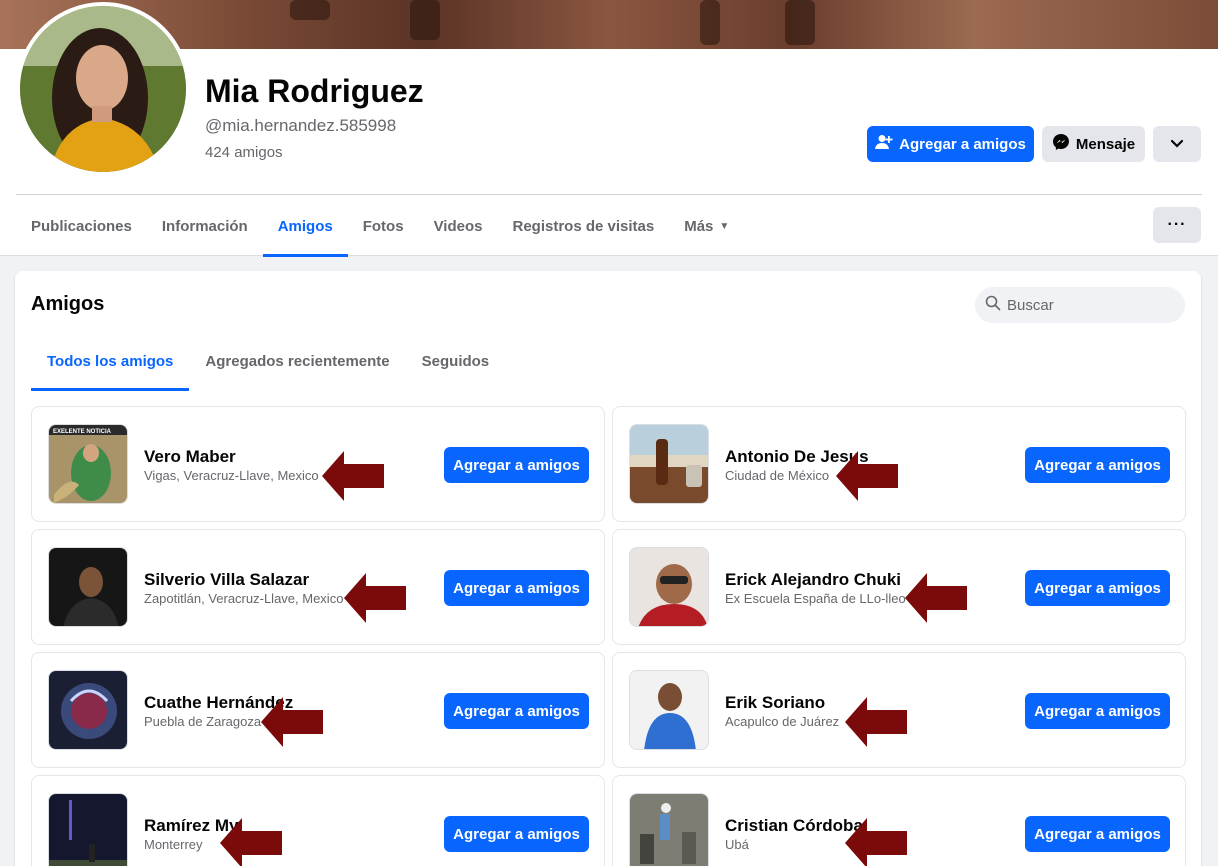 The width and height of the screenshot is (1218, 866). I want to click on subtab-label: Todos los amigos, so click(110, 361).